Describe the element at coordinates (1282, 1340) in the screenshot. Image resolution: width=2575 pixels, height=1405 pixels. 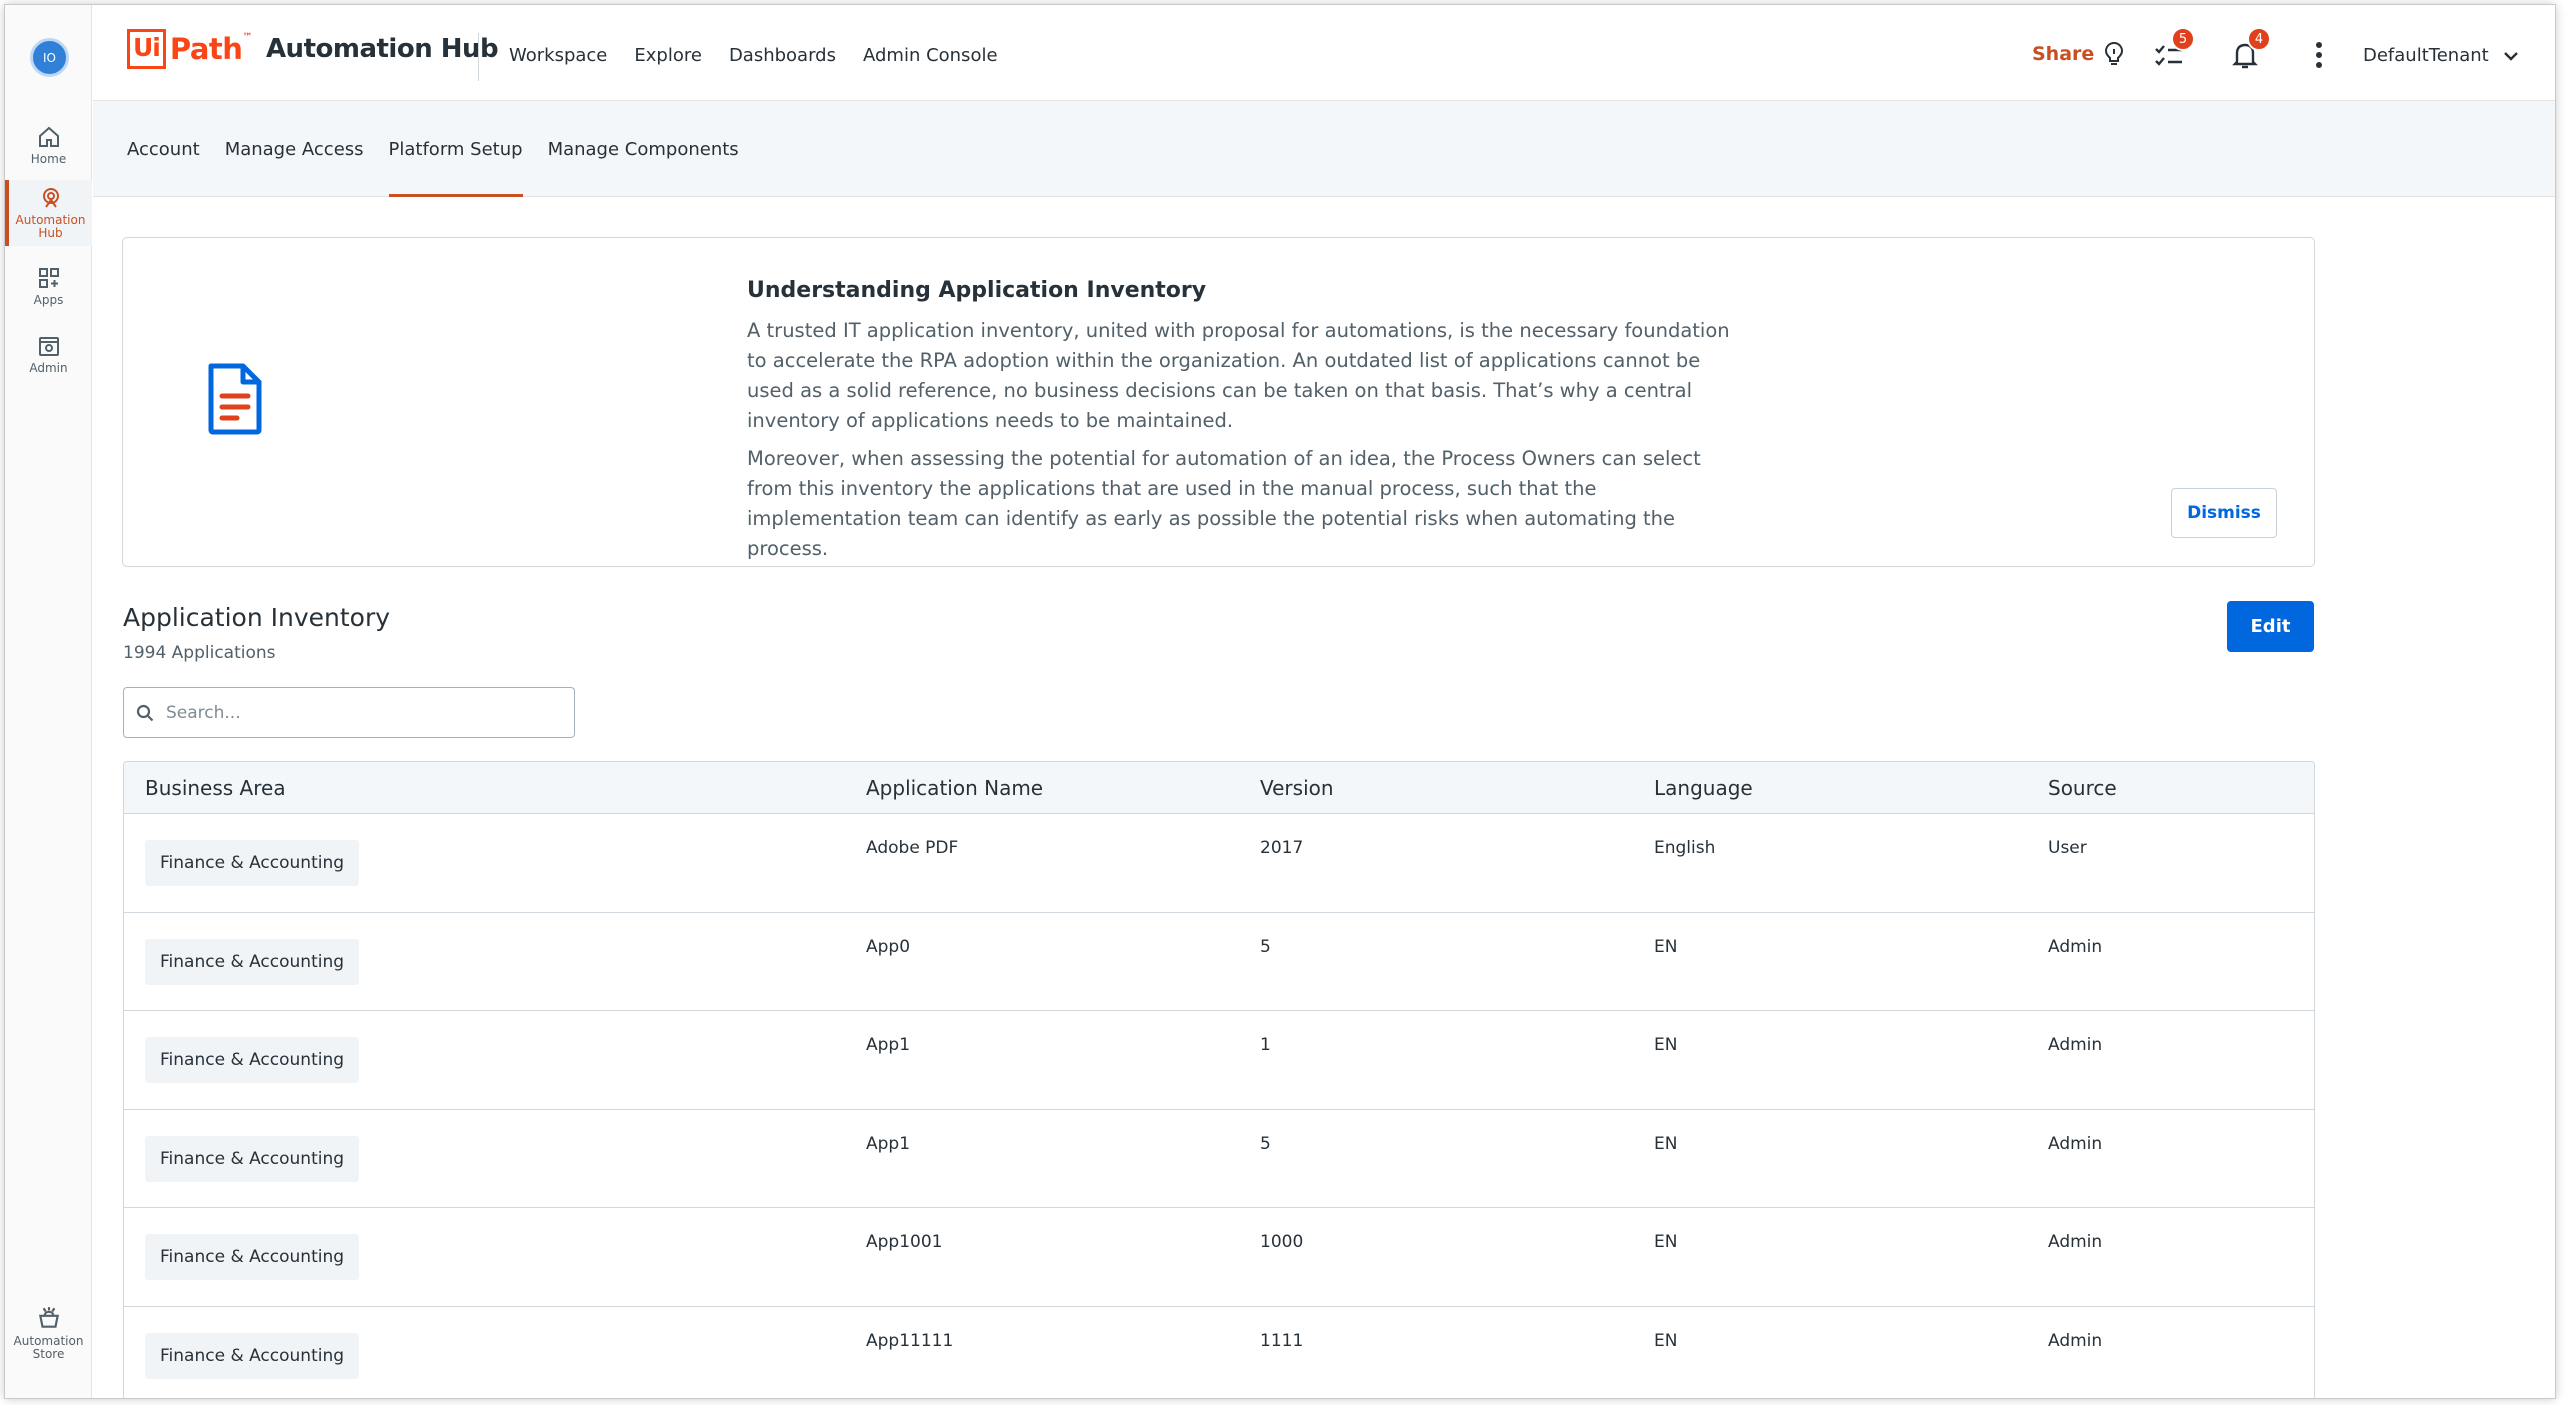
I see `cell-version: 1111` at that location.